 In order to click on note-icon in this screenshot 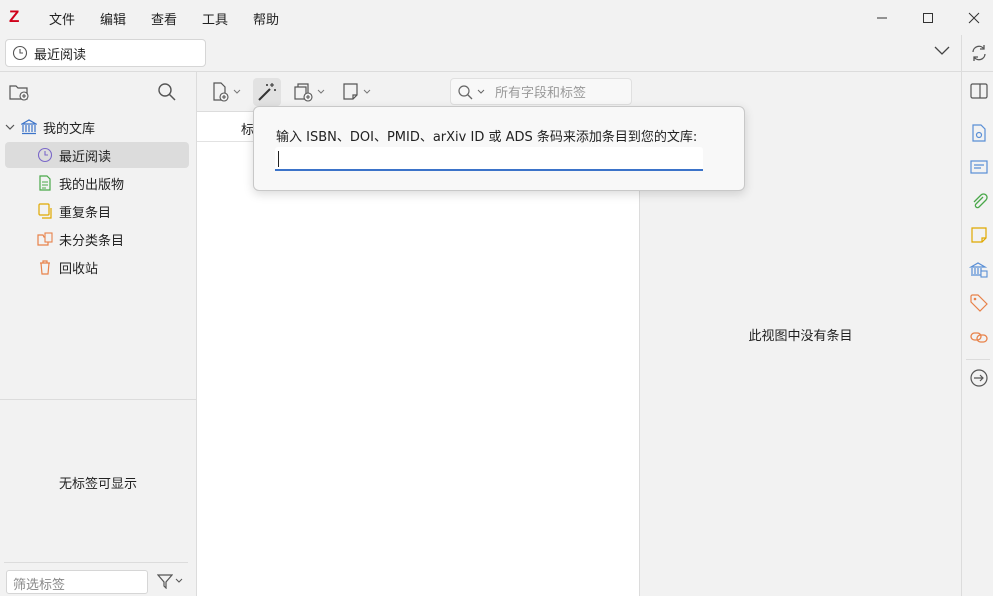, I will do `click(979, 235)`.